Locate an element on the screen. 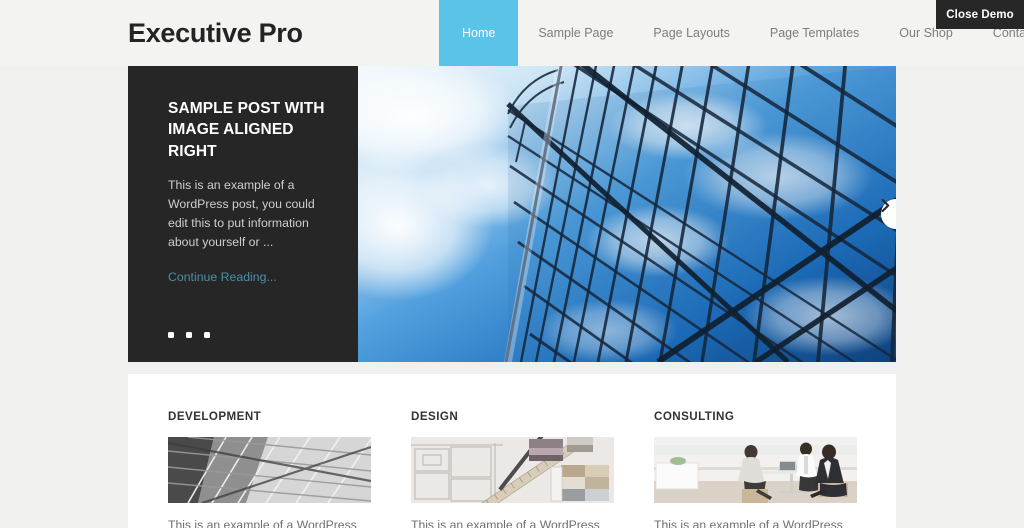 The height and width of the screenshot is (528, 1024). feature-title: Development is located at coordinates (215, 416).